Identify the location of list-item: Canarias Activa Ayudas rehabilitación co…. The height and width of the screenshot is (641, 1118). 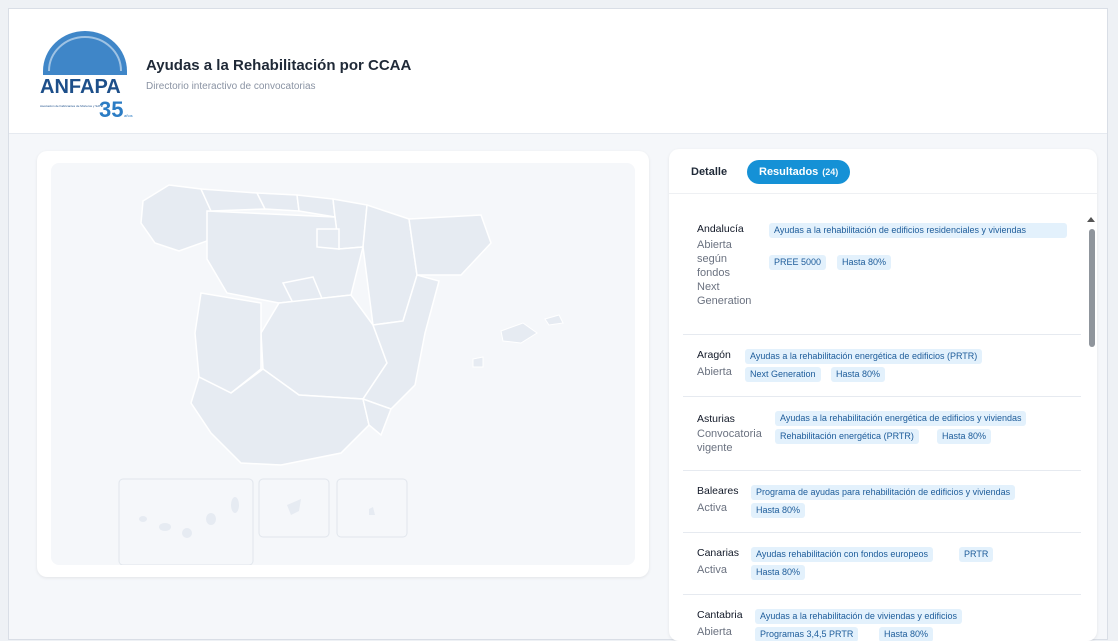
(882, 564).